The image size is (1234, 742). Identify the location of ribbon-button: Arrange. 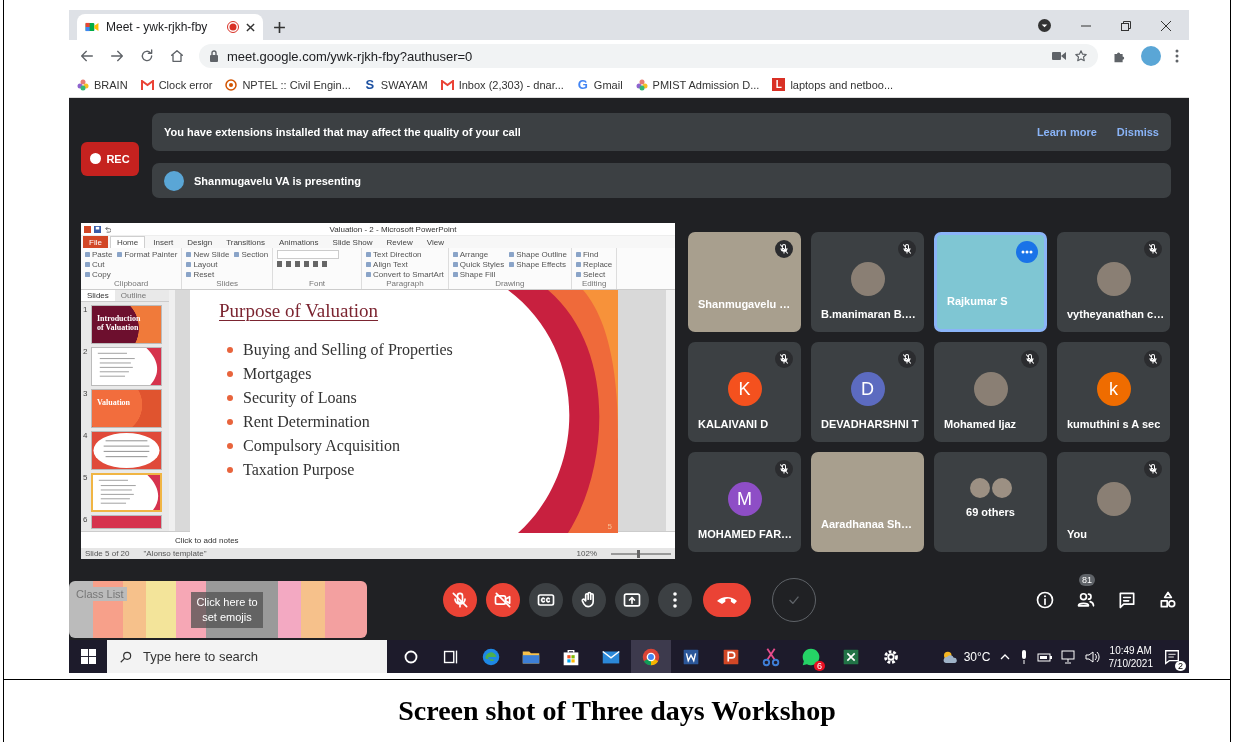
(478, 254).